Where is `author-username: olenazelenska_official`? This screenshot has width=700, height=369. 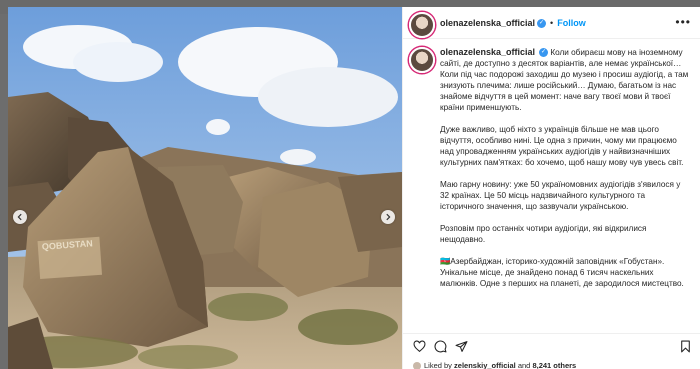
author-username: olenazelenska_official is located at coordinates (487, 23).